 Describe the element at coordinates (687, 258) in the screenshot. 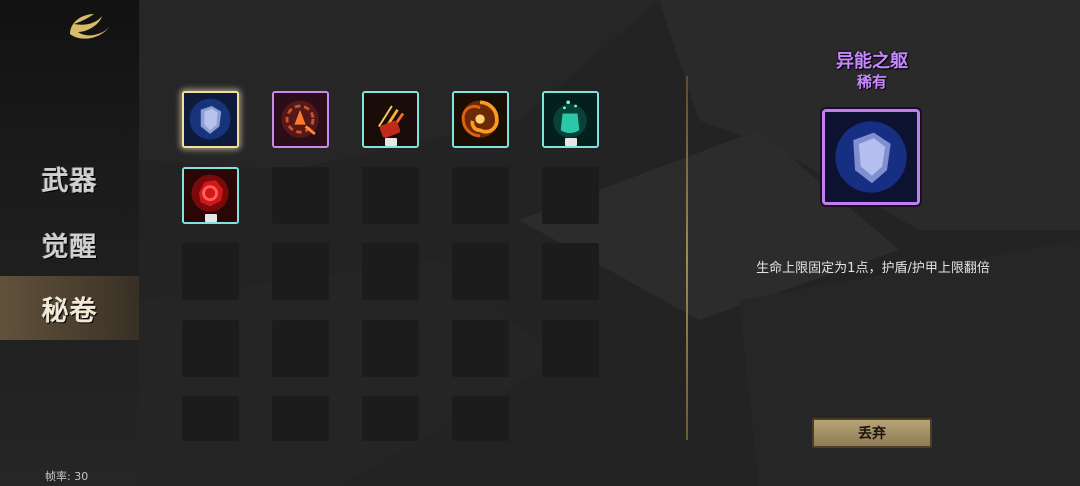

I see `panel-divider` at that location.